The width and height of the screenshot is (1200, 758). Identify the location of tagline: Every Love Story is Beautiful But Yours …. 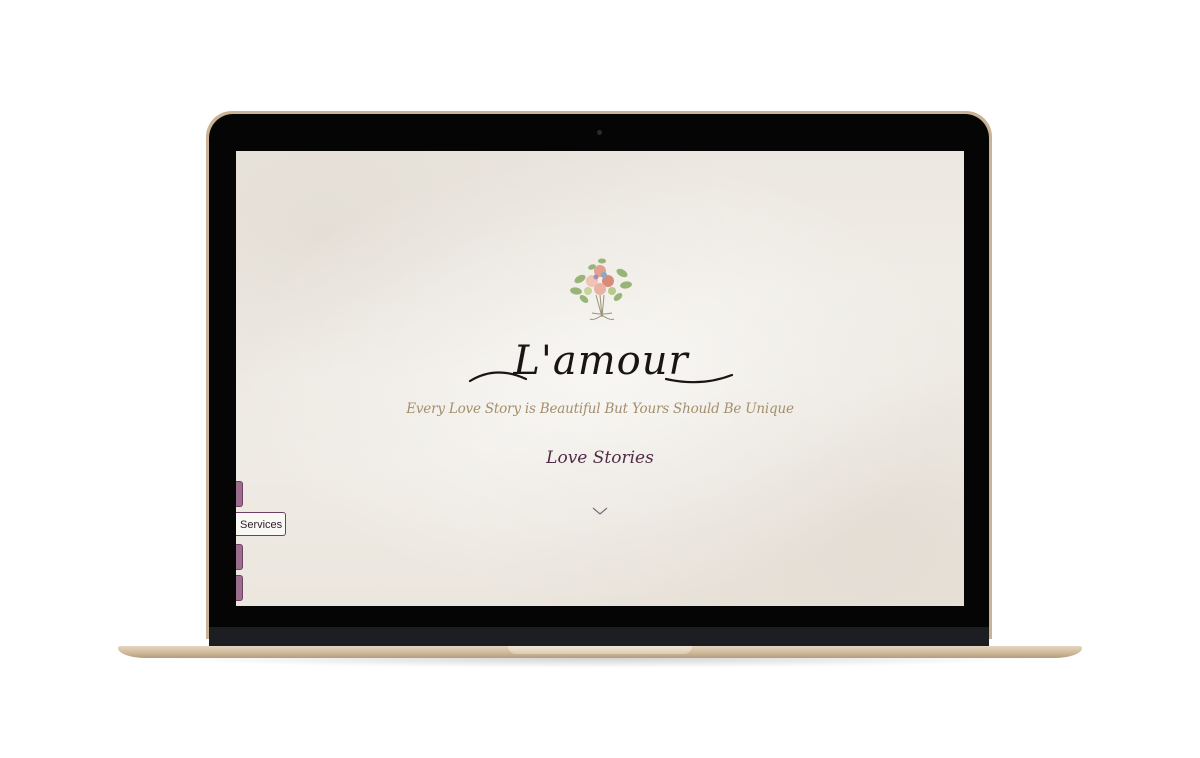
(600, 409).